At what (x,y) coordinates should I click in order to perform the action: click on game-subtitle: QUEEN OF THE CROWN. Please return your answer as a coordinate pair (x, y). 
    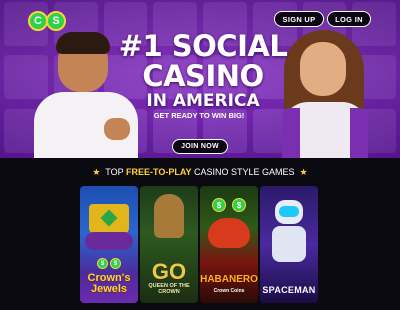
    Looking at the image, I should click on (169, 289).